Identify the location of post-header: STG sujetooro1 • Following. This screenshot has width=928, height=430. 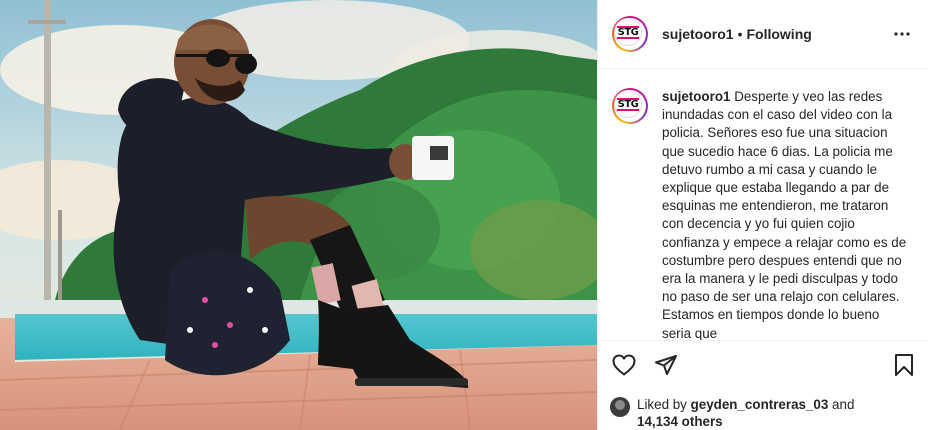
(763, 34).